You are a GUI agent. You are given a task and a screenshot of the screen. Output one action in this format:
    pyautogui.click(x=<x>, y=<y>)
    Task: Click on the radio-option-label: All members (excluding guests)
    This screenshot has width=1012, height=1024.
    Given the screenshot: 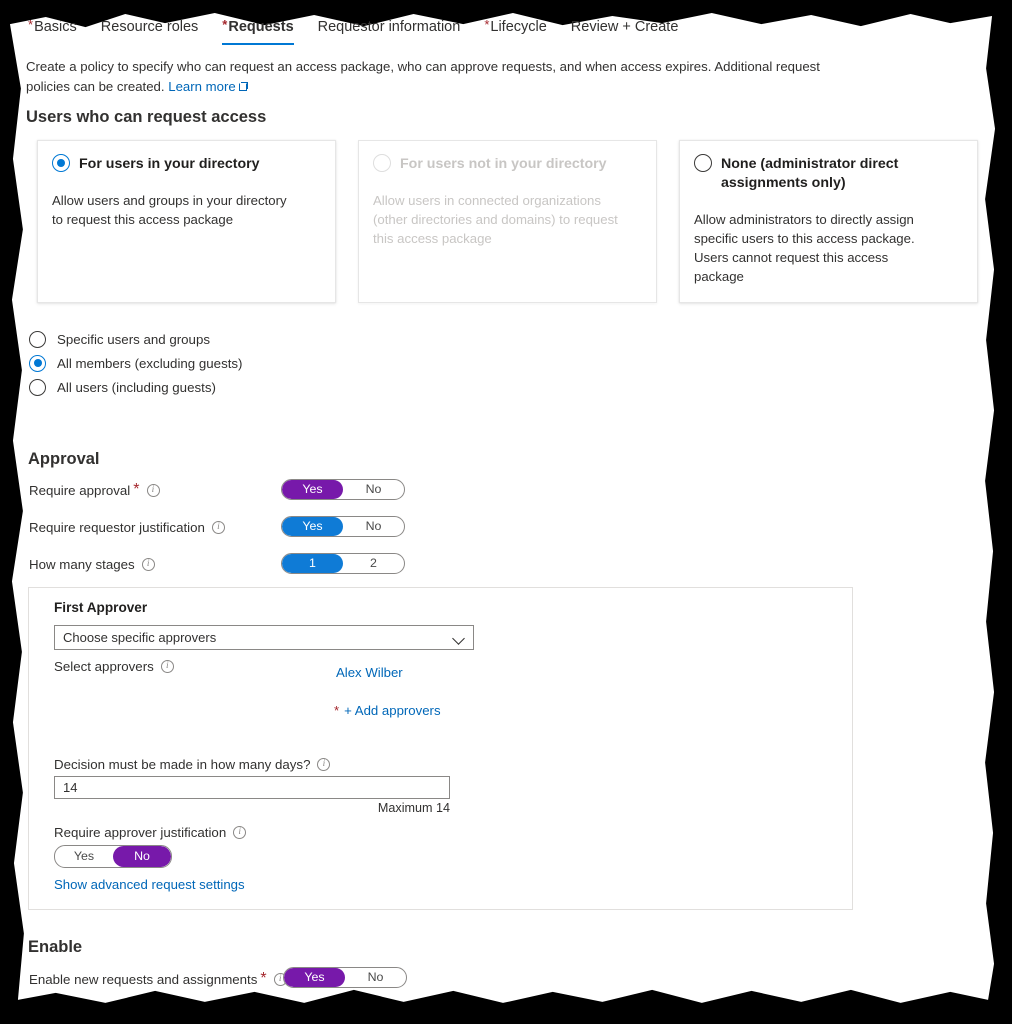 What is the action you would take?
    pyautogui.click(x=150, y=363)
    